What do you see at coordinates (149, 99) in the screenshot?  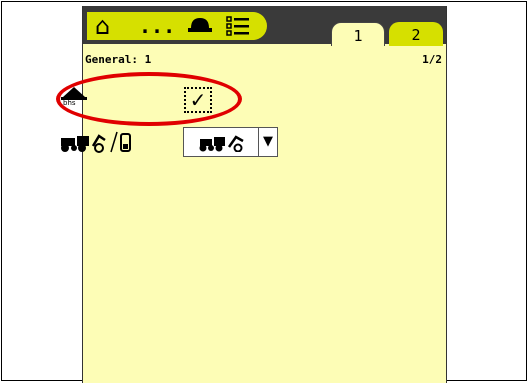 I see `highlight-ellipse` at bounding box center [149, 99].